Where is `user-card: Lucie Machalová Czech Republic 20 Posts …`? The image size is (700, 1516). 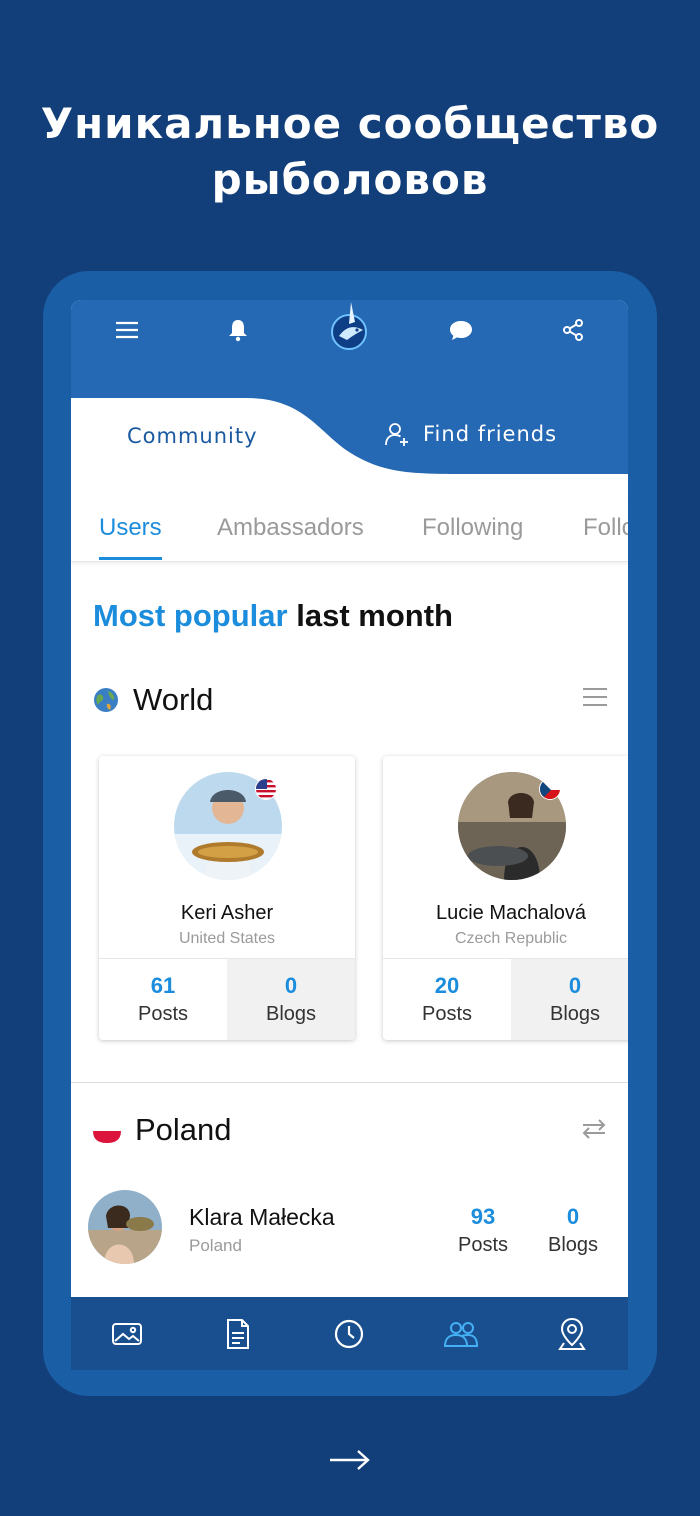
user-card: Lucie Machalová Czech Republic 20 Posts … is located at coordinates (505, 898).